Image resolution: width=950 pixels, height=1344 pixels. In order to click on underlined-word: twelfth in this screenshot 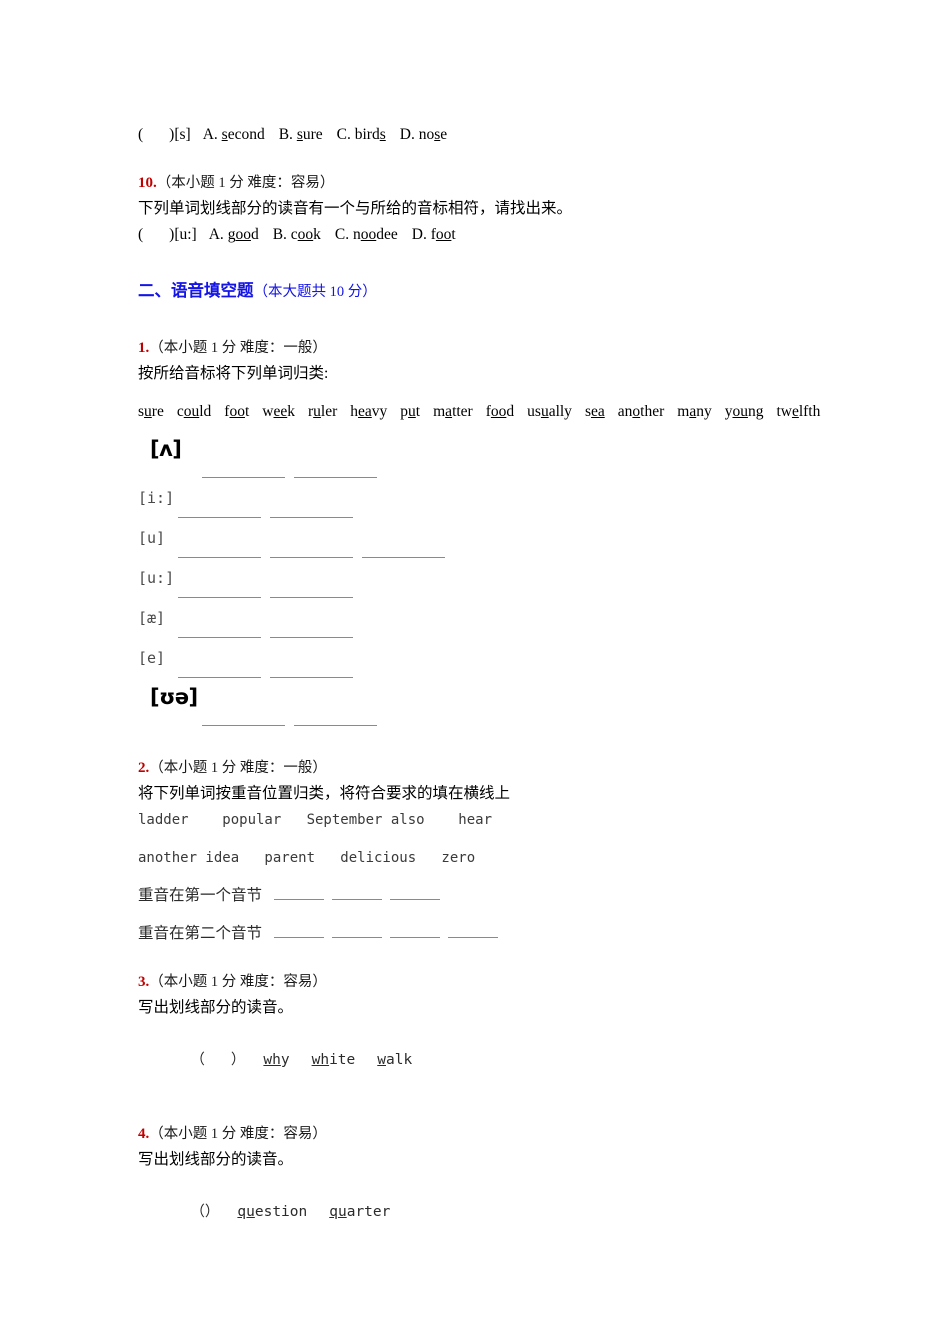, I will do `click(798, 411)`.